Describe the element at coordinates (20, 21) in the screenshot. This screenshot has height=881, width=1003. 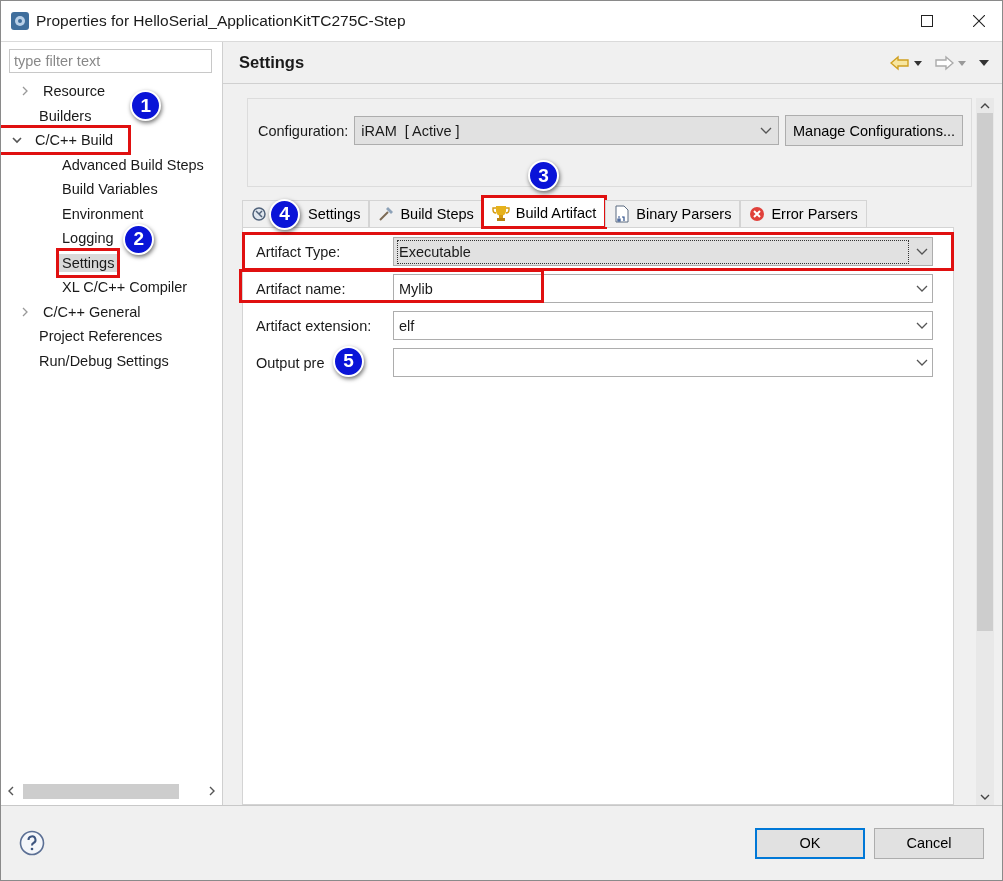
I see `app-icon` at that location.